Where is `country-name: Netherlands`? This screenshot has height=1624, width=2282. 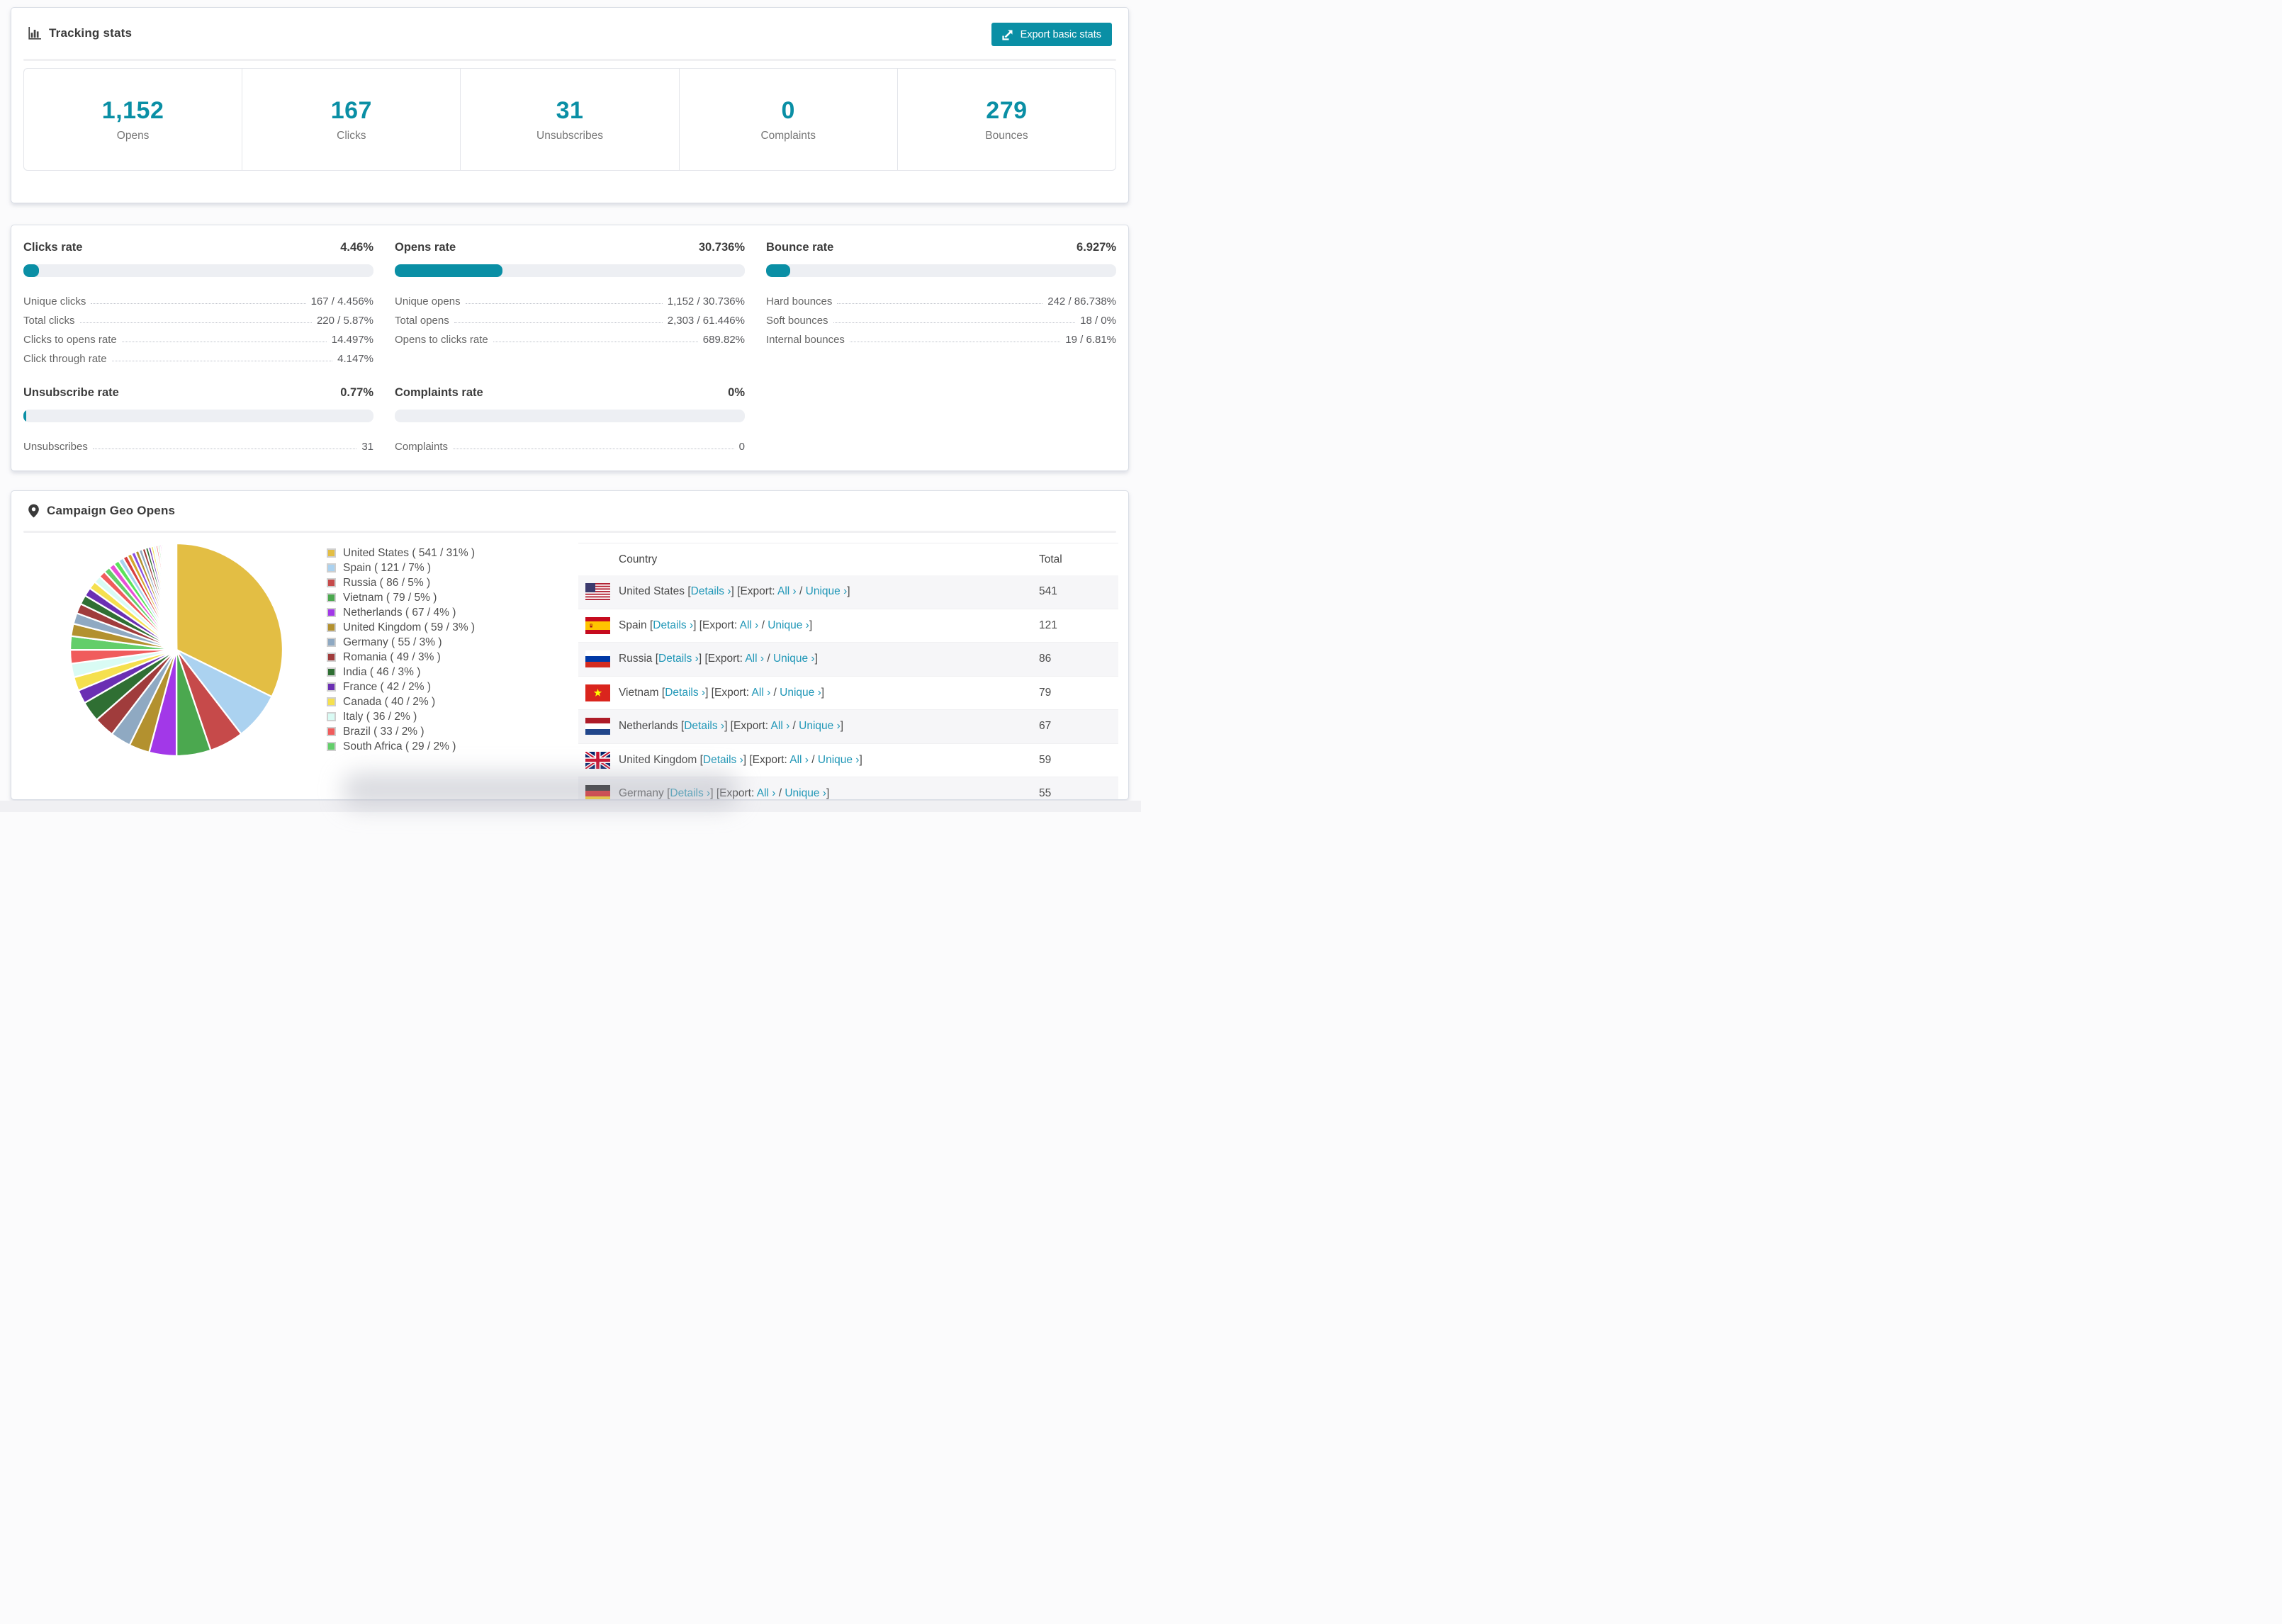
country-name: Netherlands is located at coordinates (650, 726).